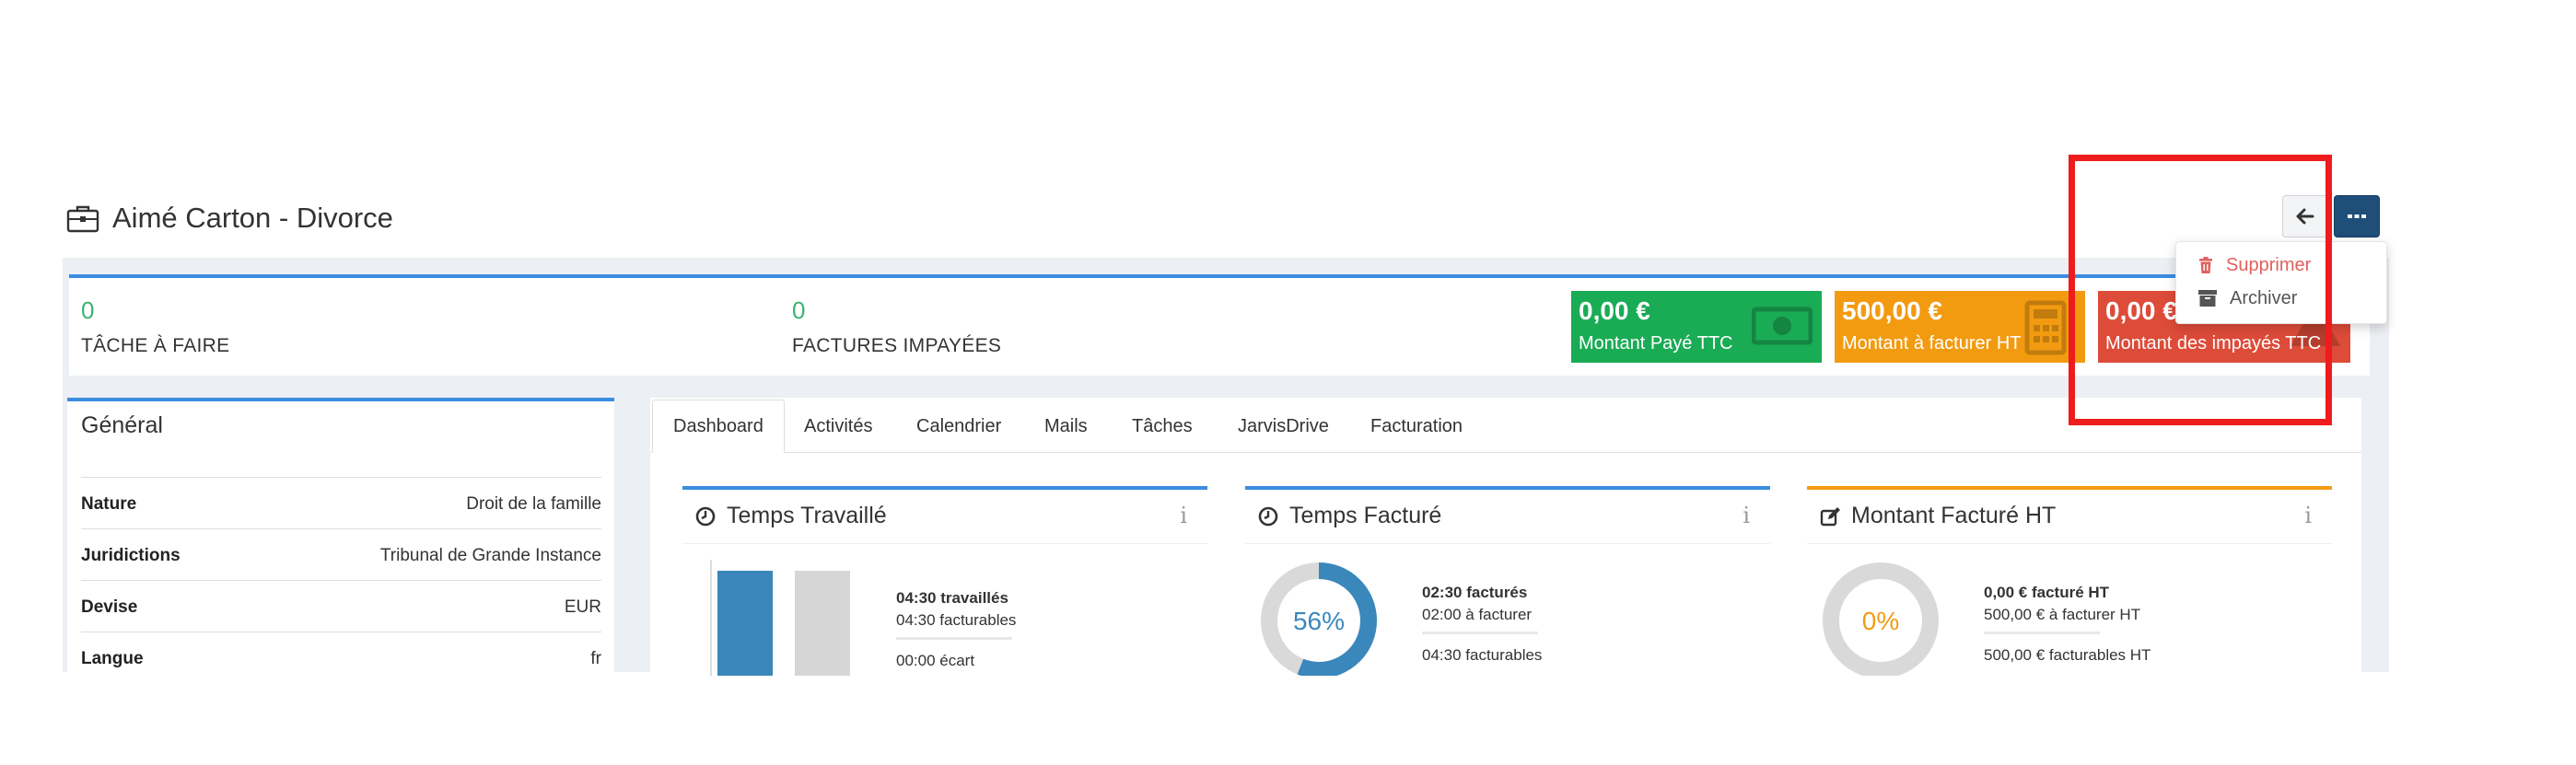 The width and height of the screenshot is (2576, 765). What do you see at coordinates (2045, 327) in the screenshot?
I see `calculator-icon` at bounding box center [2045, 327].